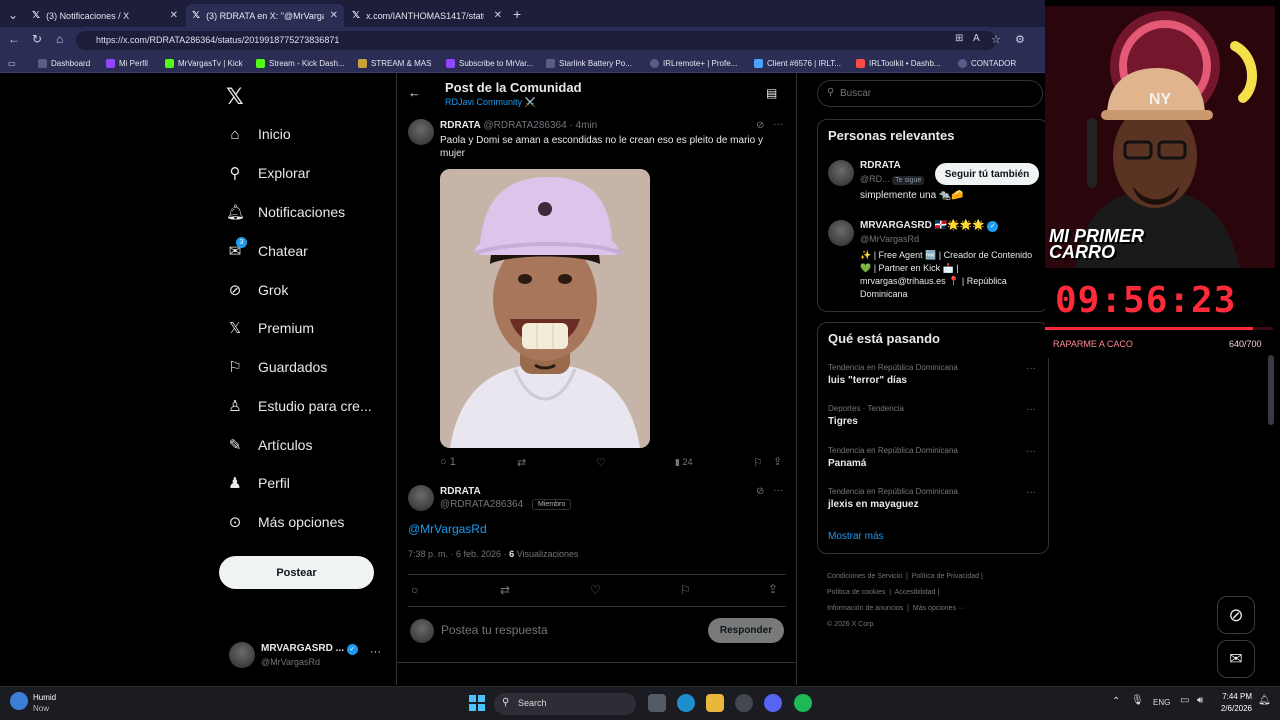  I want to click on nav-item-guardados: ⚐ Guardados, so click(276, 367).